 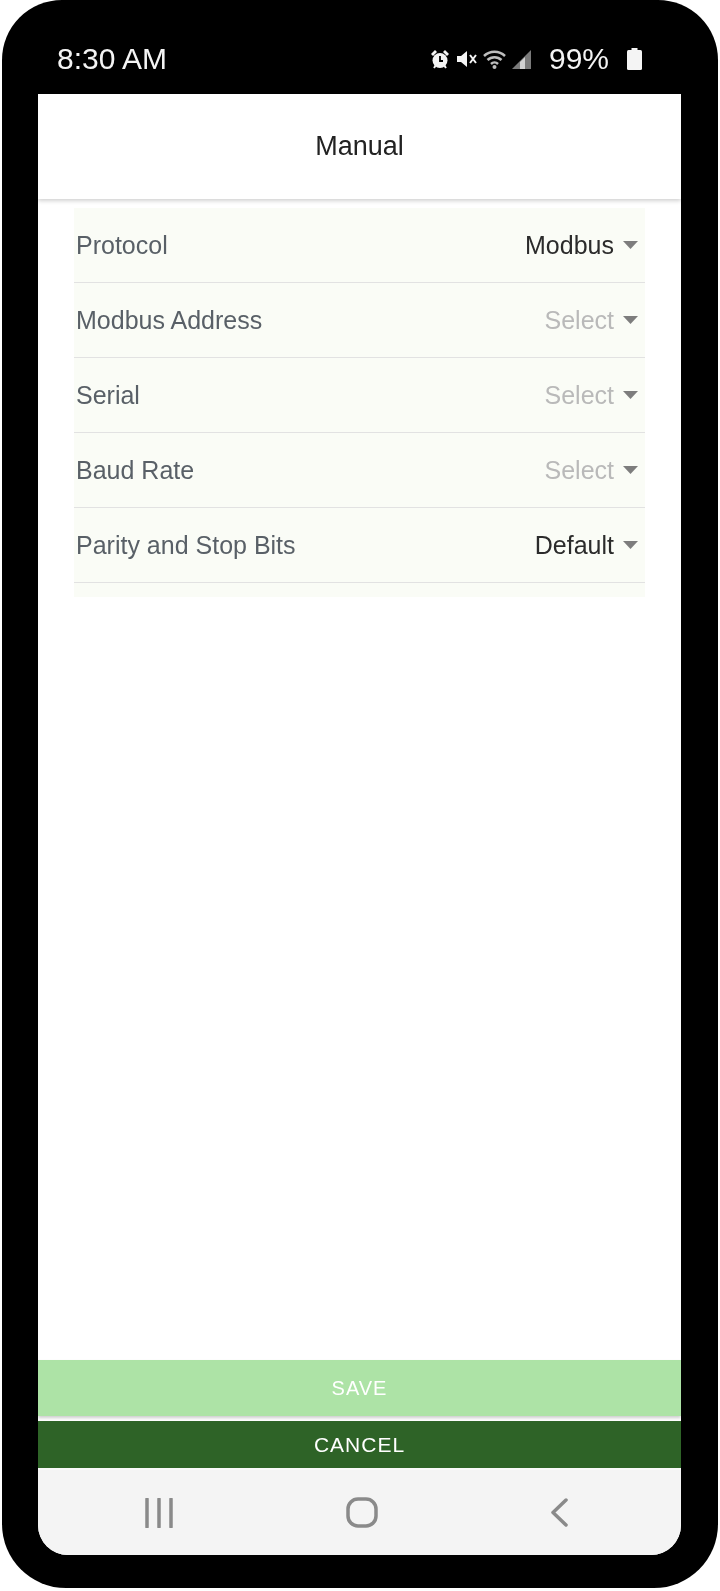 I want to click on setting-label: Parity and Stop Bits, so click(x=186, y=545).